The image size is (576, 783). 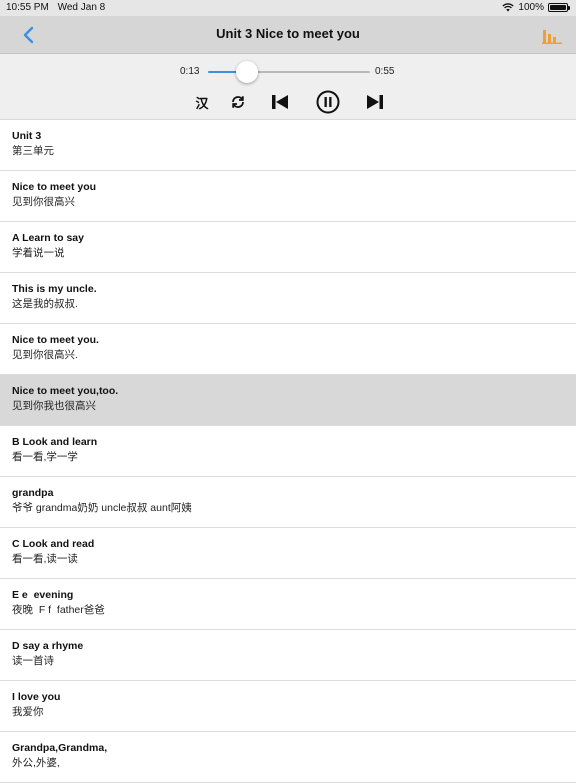 What do you see at coordinates (27, 136) in the screenshot?
I see `list-item-english: Unit 3` at bounding box center [27, 136].